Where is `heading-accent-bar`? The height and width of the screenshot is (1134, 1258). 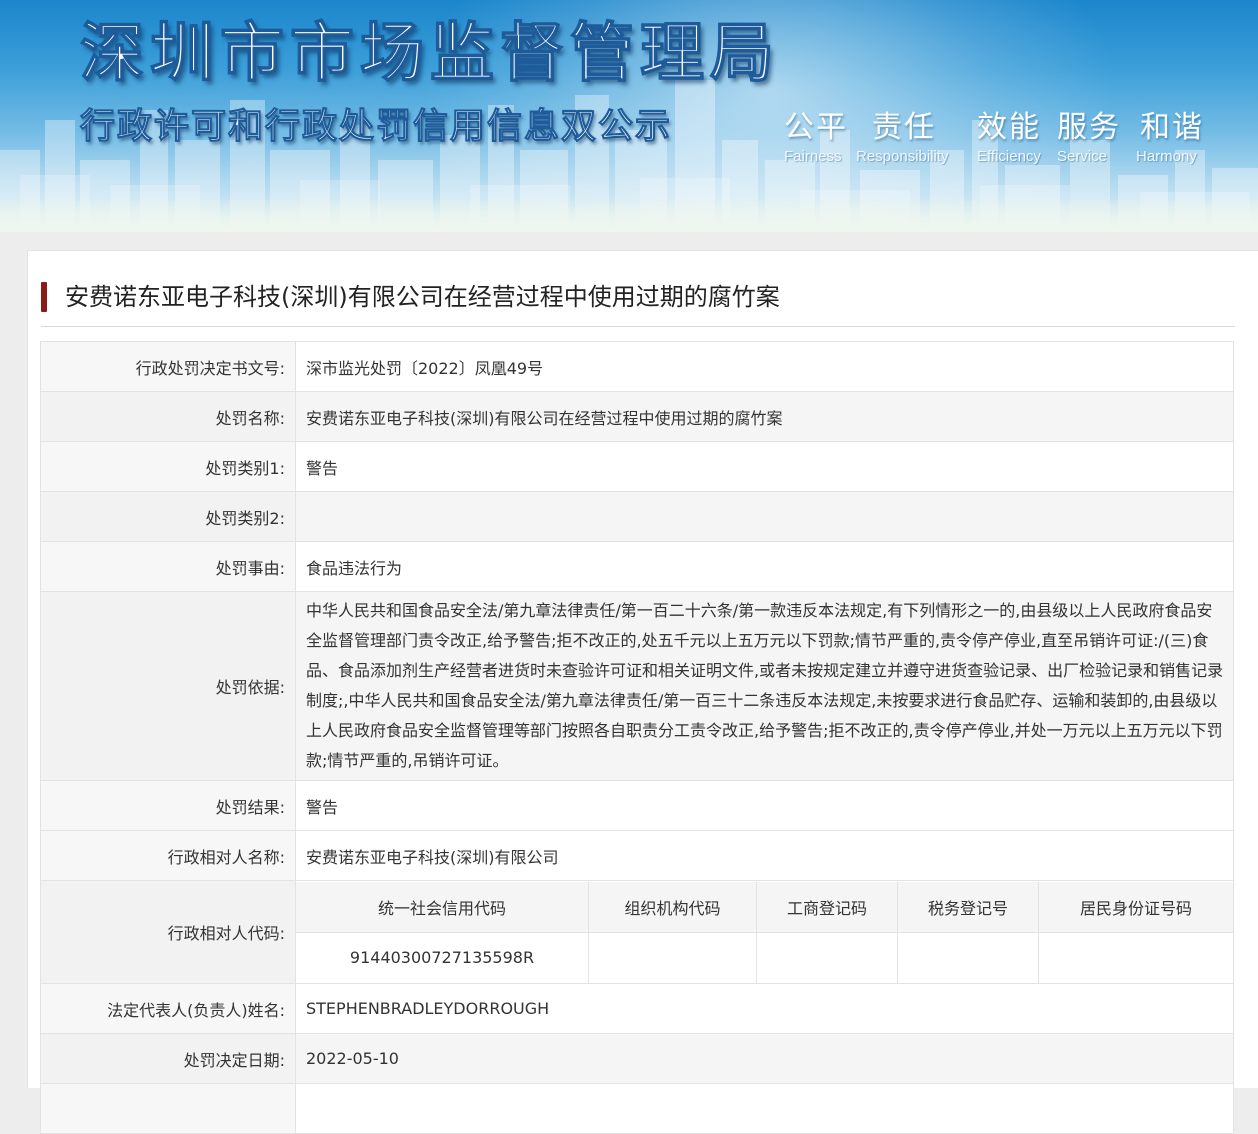
heading-accent-bar is located at coordinates (44, 297).